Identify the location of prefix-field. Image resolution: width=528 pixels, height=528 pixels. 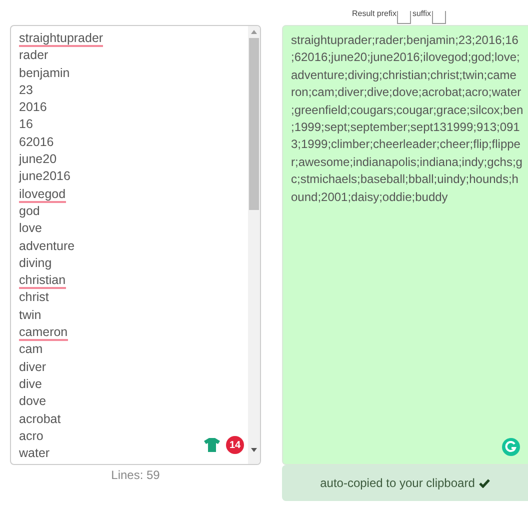
(404, 17).